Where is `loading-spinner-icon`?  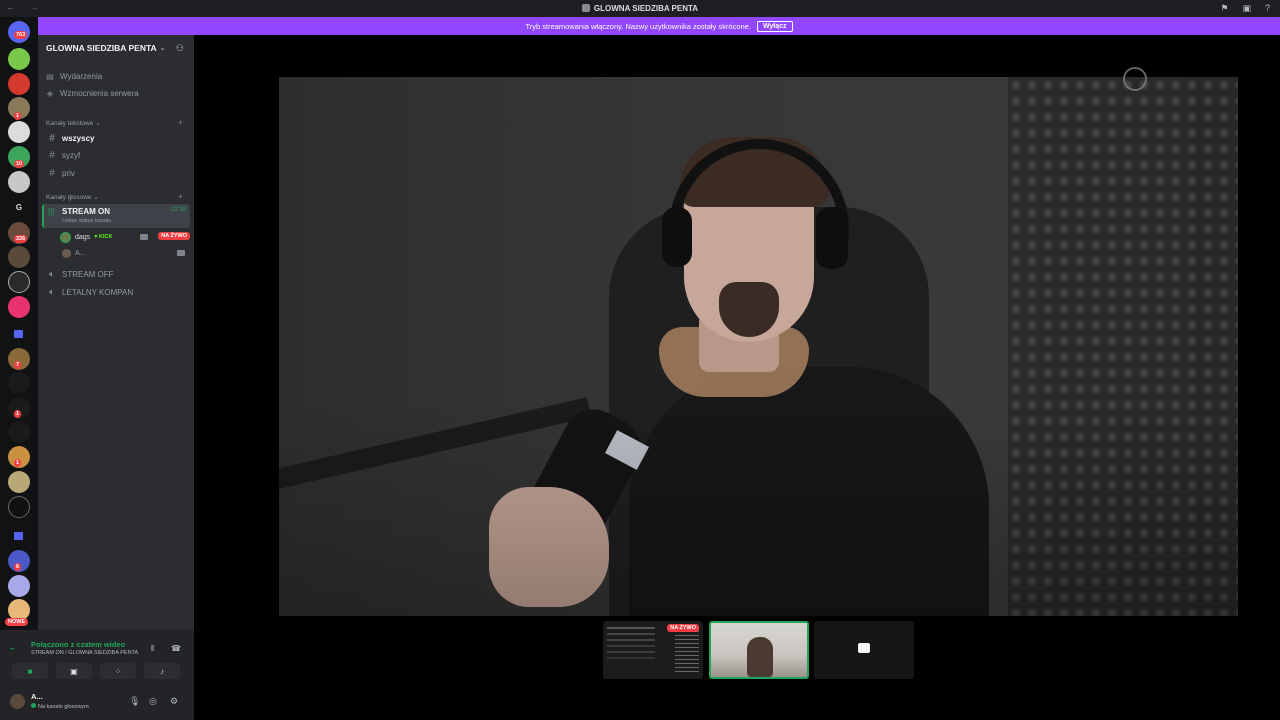
loading-spinner-icon is located at coordinates (1135, 79).